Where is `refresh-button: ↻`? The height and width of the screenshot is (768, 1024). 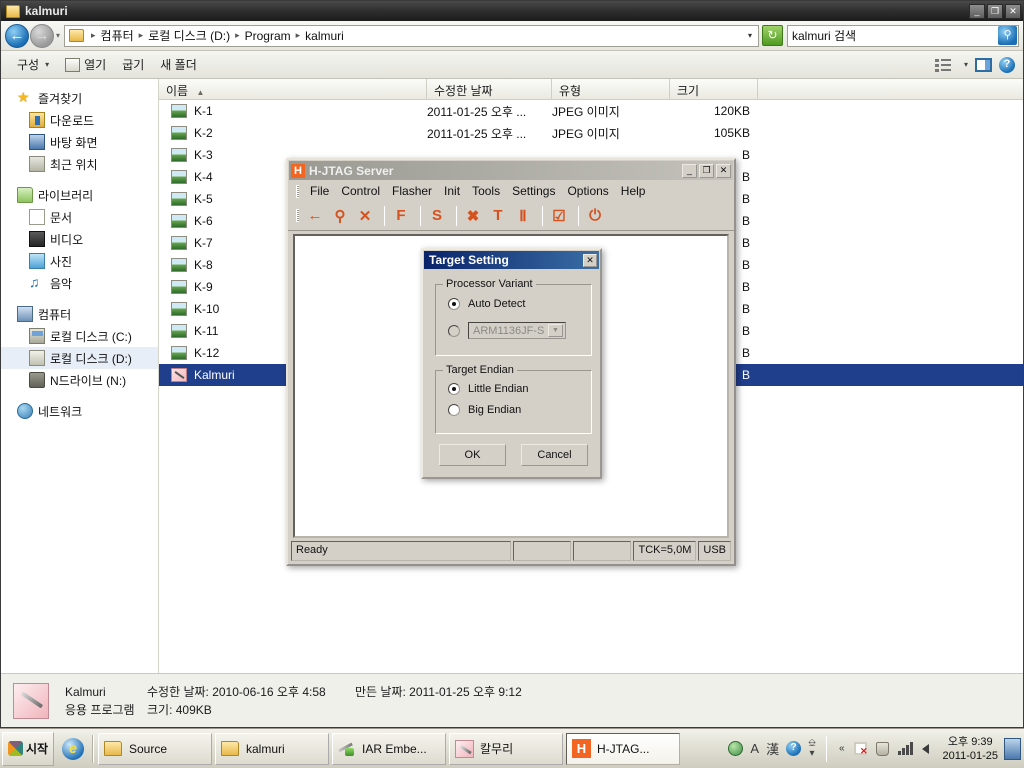
refresh-button: ↻ is located at coordinates (772, 35).